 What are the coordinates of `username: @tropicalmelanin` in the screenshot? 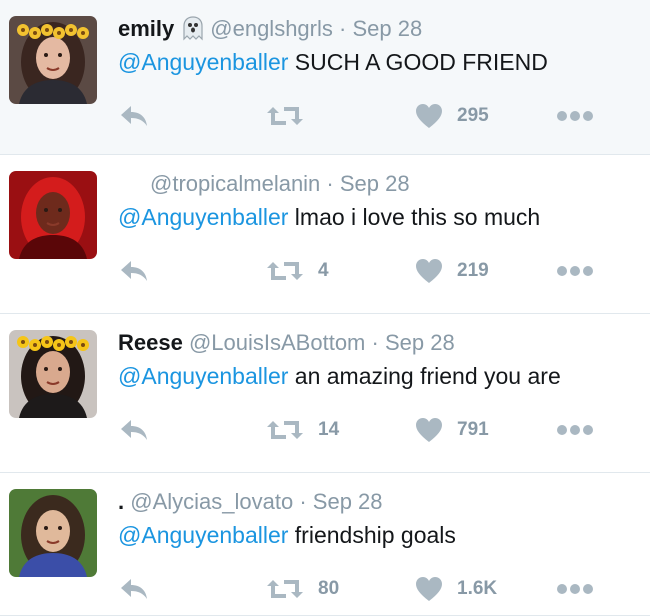 It's located at (235, 183).